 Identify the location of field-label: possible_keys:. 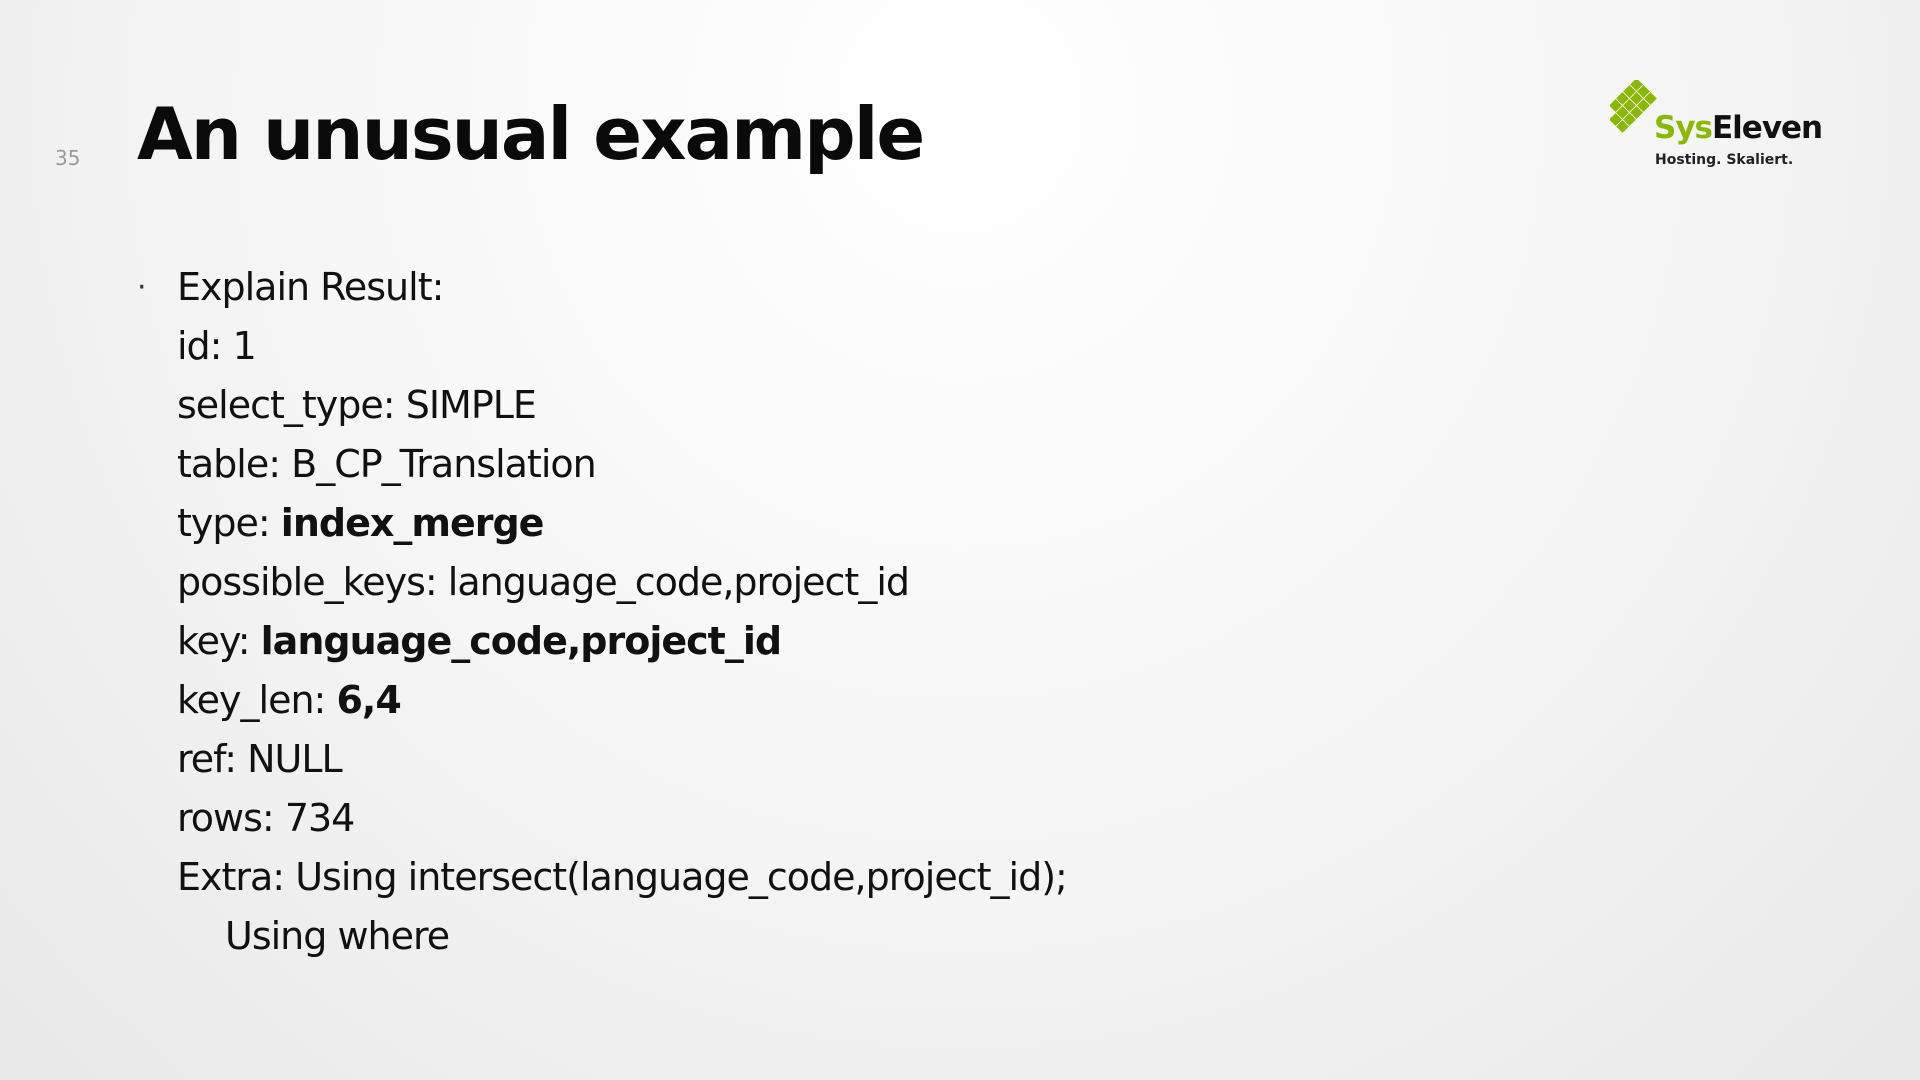
(307, 582).